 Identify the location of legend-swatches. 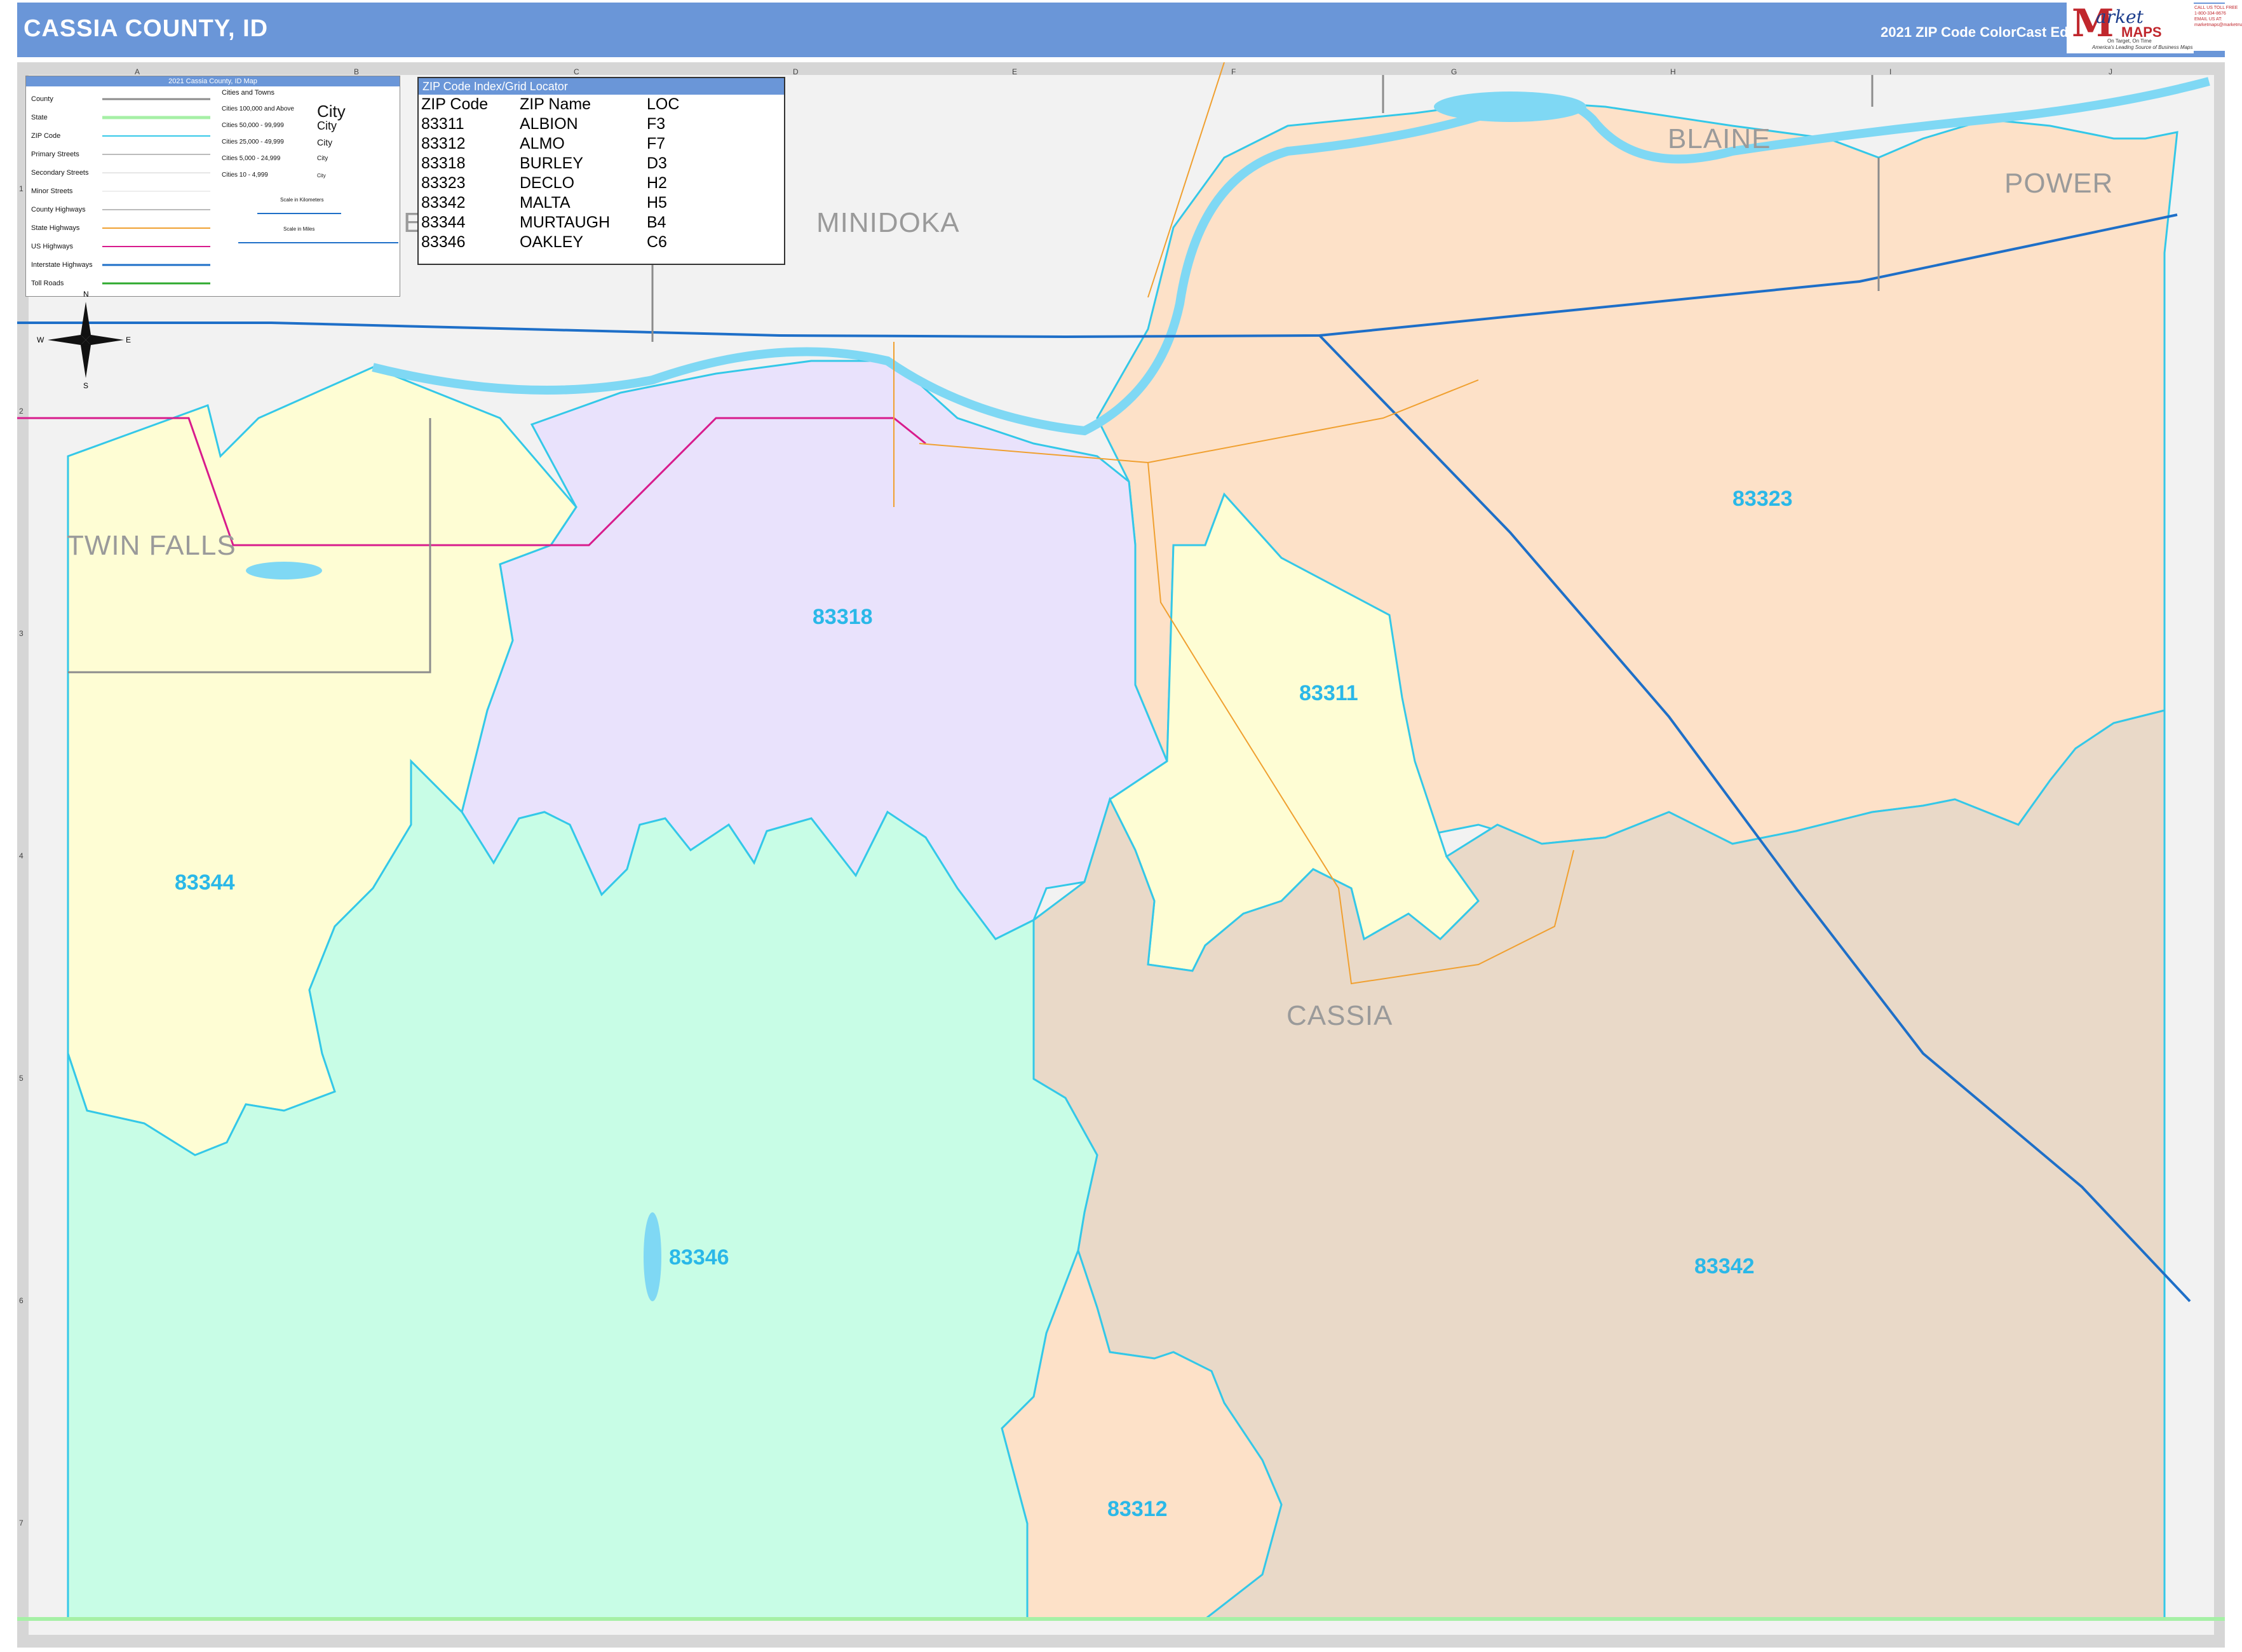
(156, 191).